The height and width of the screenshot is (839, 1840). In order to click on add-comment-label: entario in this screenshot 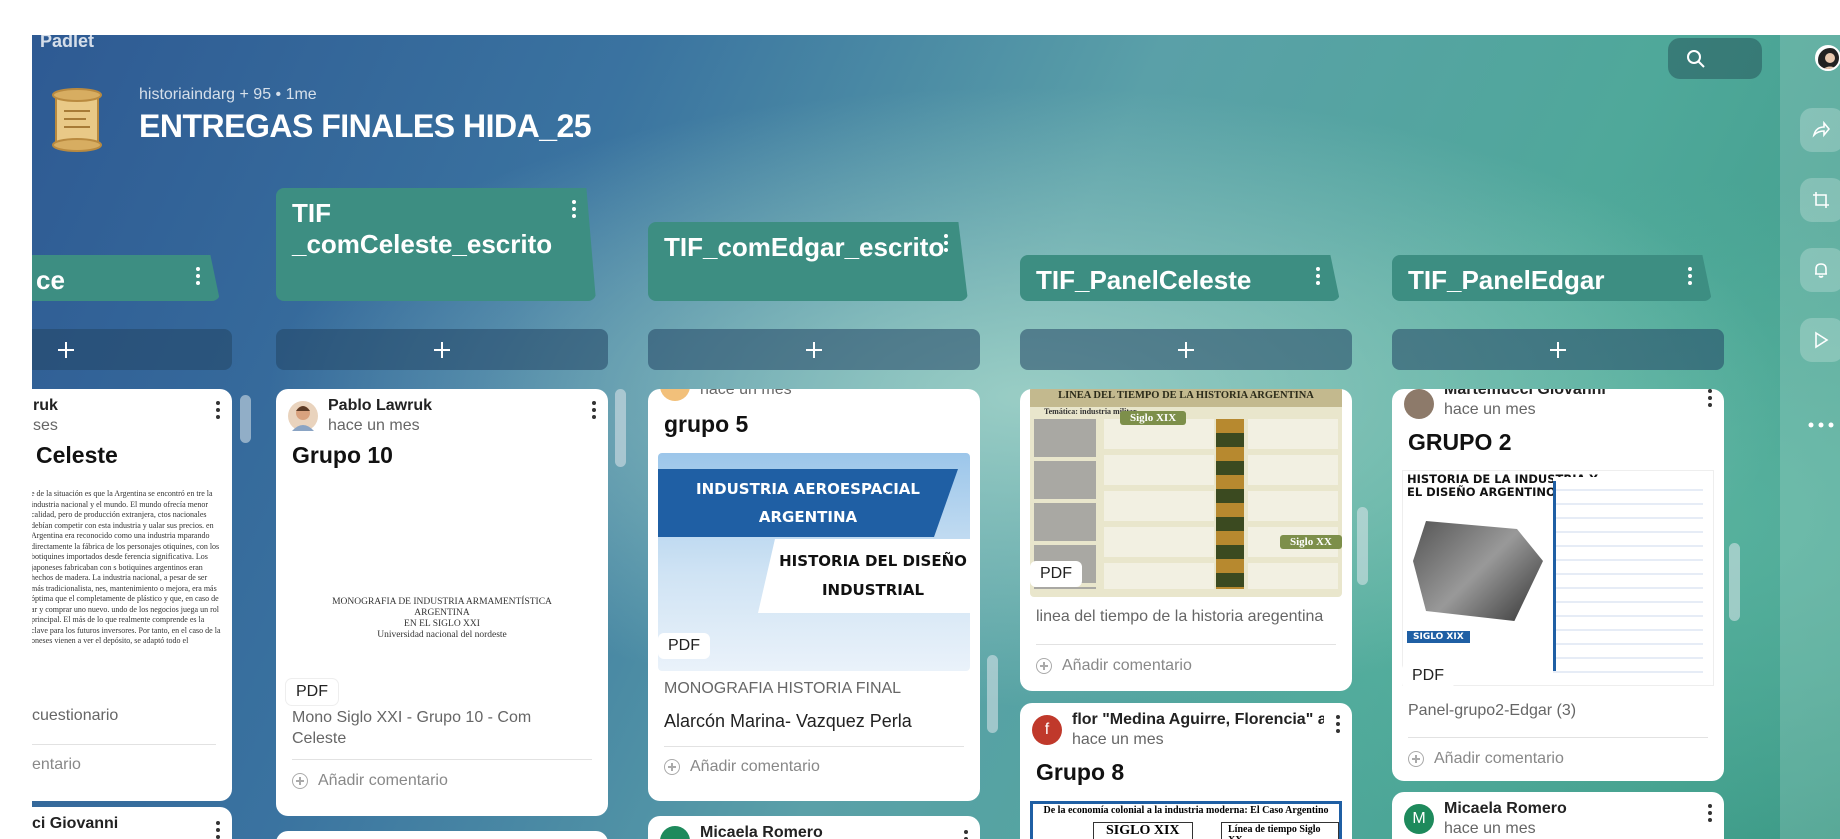, I will do `click(56, 764)`.